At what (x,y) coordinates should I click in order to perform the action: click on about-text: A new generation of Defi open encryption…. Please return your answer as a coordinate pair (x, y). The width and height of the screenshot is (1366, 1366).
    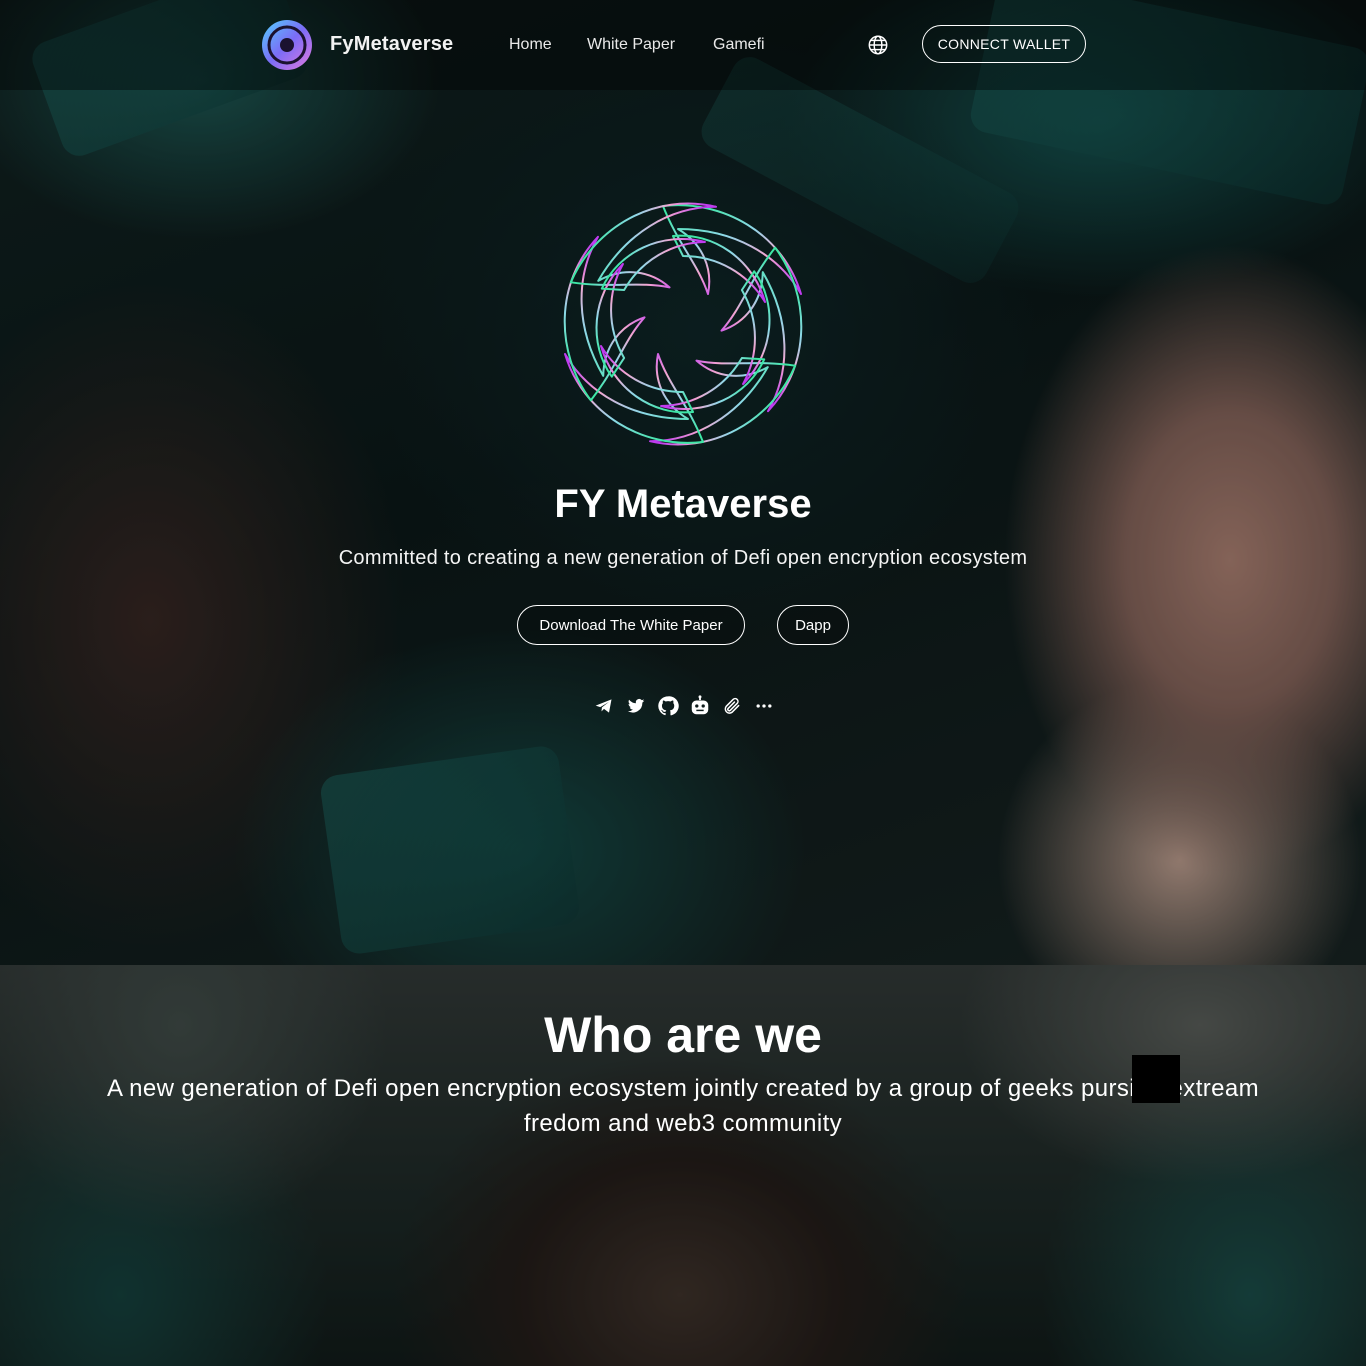
    Looking at the image, I should click on (683, 1106).